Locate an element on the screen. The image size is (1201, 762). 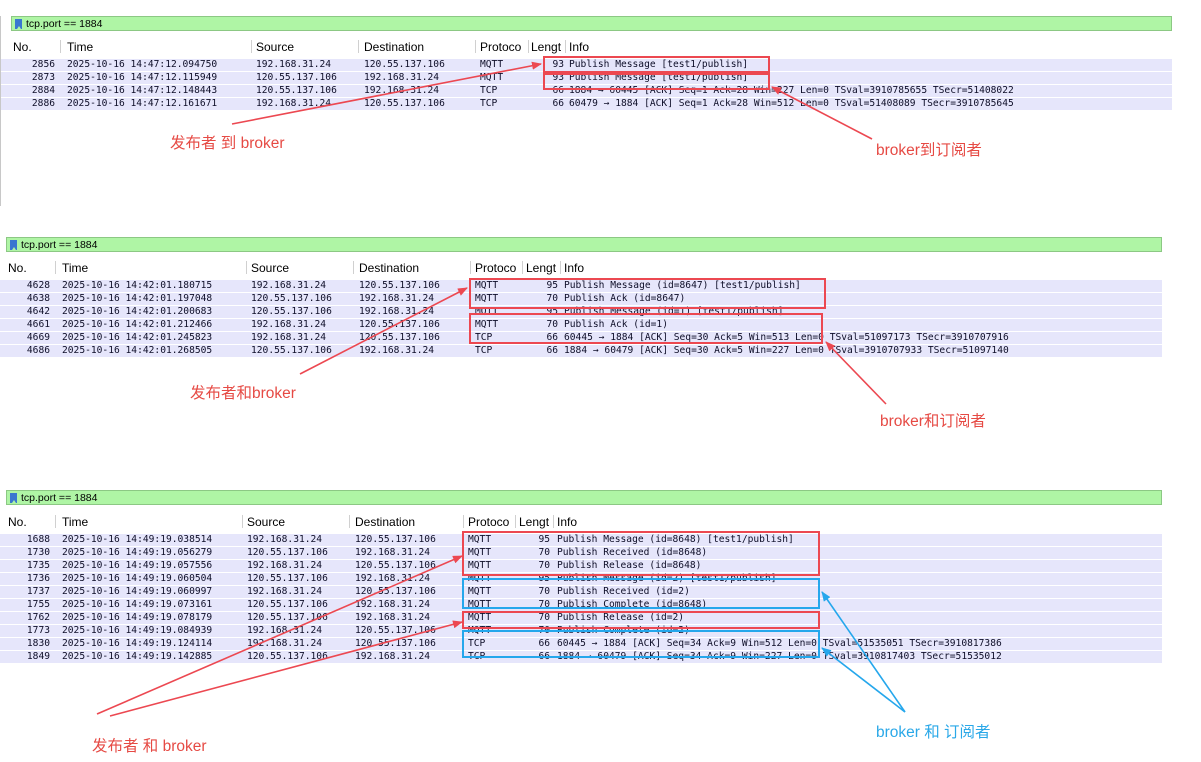
annotation-broker-and-subscriber: broker 和 订阅者 is located at coordinates (933, 732).